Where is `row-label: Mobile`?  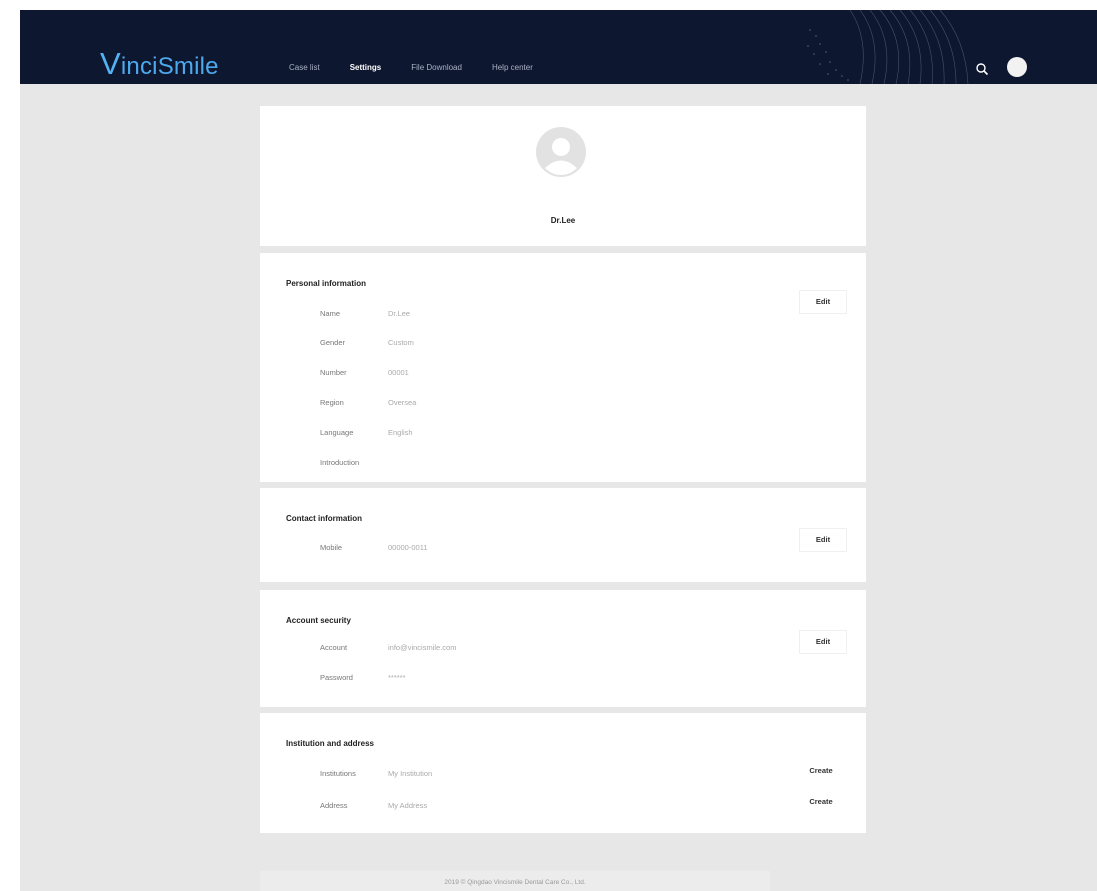 row-label: Mobile is located at coordinates (331, 547).